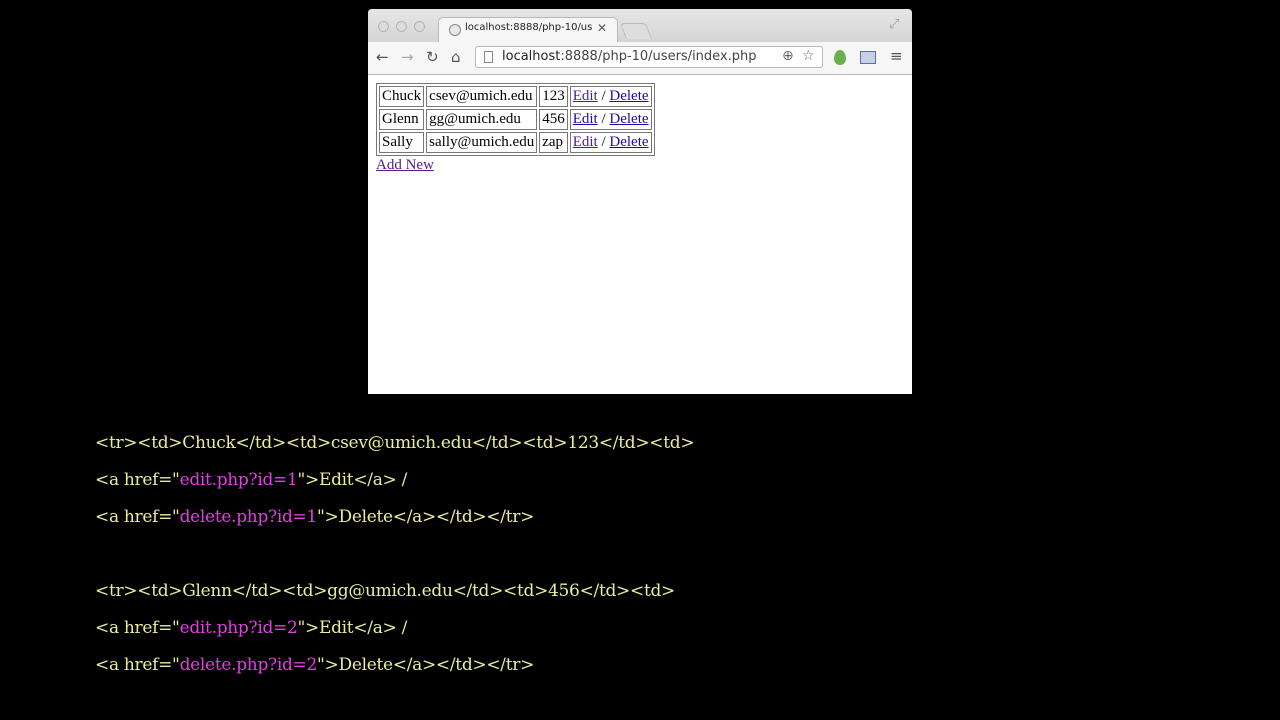 This screenshot has width=1280, height=720. Describe the element at coordinates (808, 56) in the screenshot. I see `bookmark-star-icon: ☆` at that location.